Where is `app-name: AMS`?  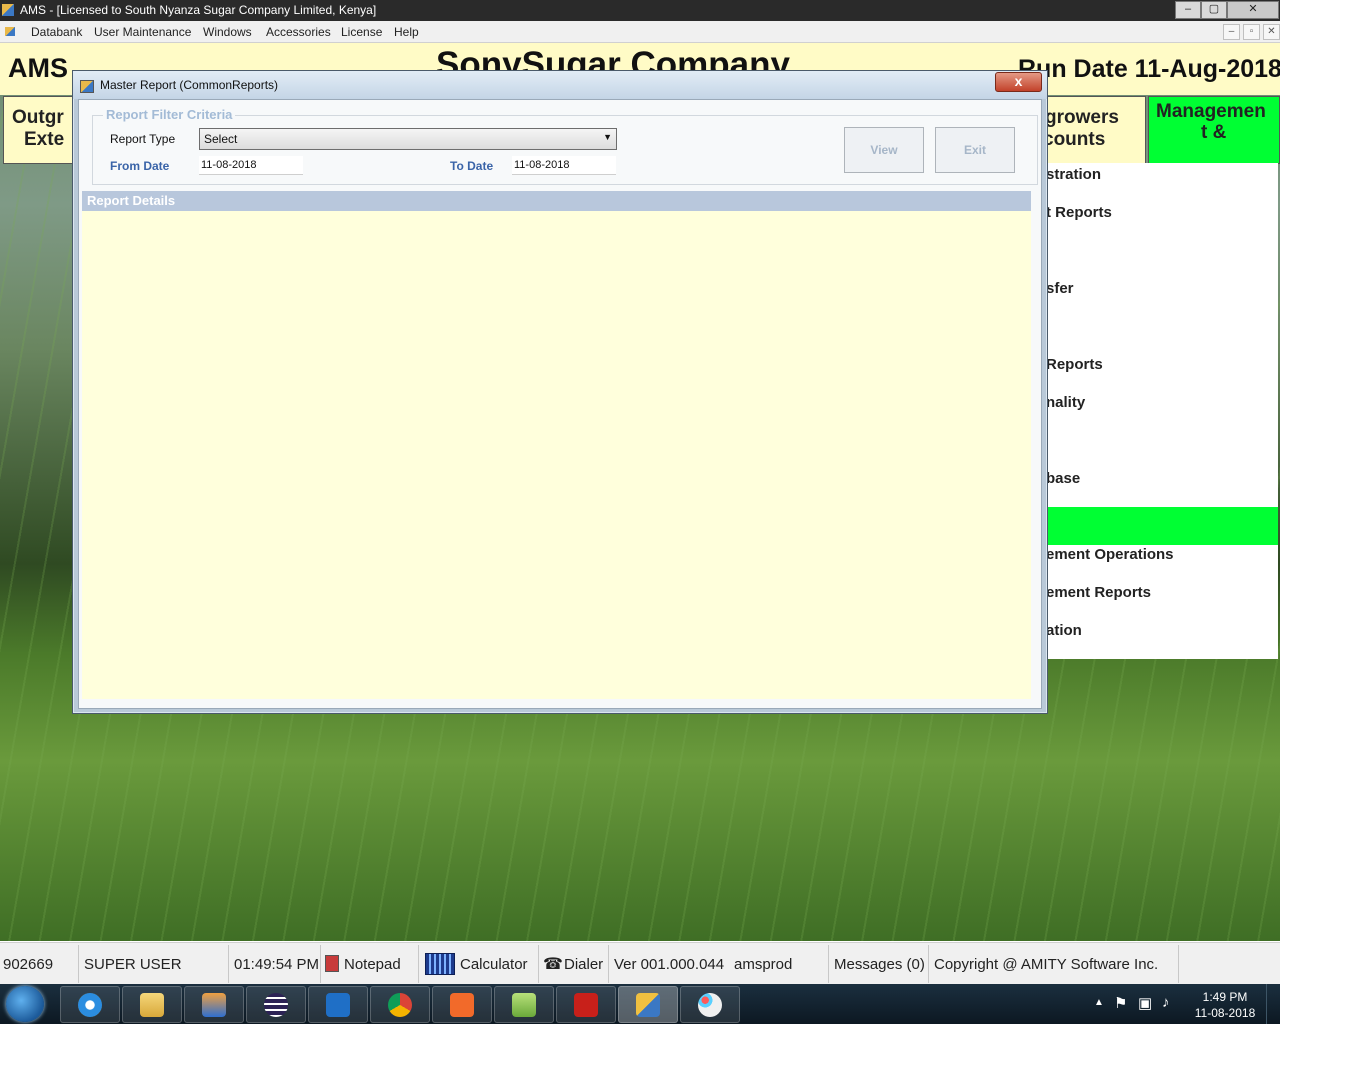 app-name: AMS is located at coordinates (38, 68).